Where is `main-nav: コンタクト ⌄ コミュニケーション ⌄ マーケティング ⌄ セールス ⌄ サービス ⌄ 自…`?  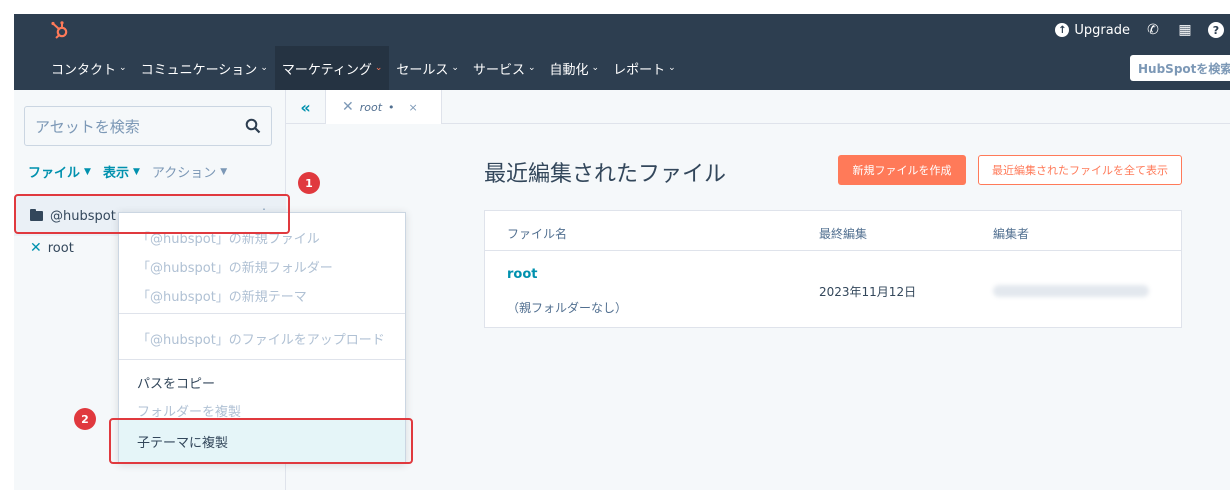 main-nav: コンタクト ⌄ コミュニケーション ⌄ マーケティング ⌄ セールス ⌄ サービス ⌄ 自… is located at coordinates (622, 68).